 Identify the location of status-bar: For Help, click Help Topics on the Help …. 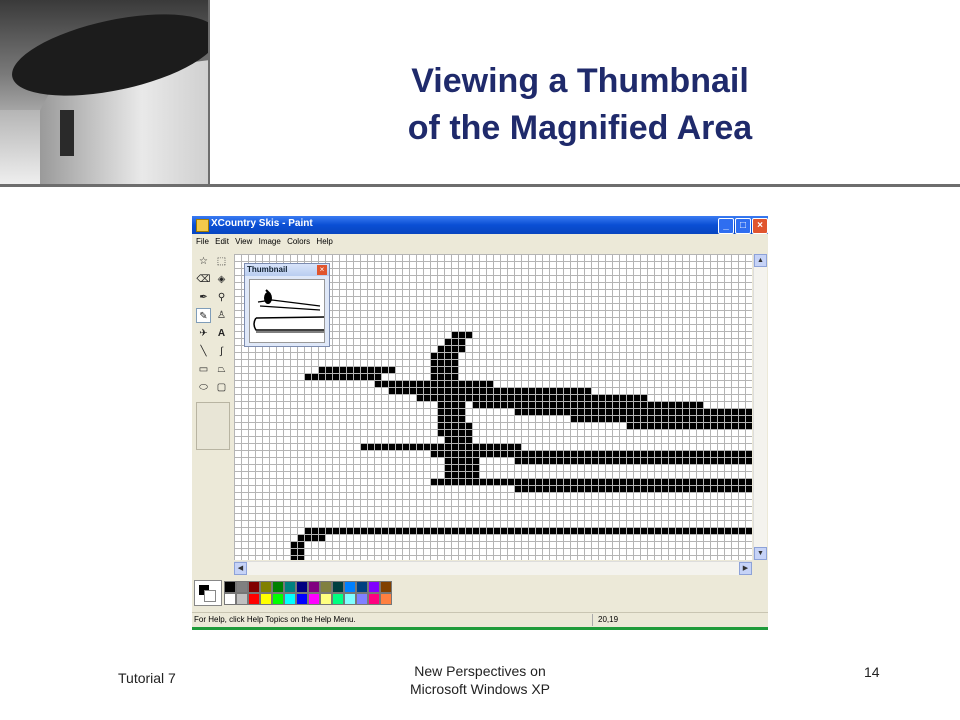
(480, 619).